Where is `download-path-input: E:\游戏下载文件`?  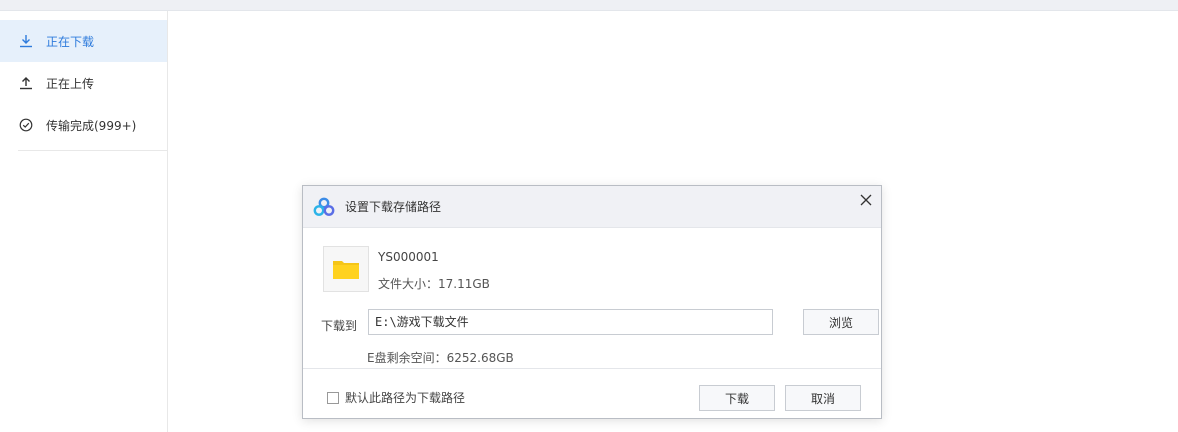
download-path-input: E:\游戏下载文件 is located at coordinates (570, 322).